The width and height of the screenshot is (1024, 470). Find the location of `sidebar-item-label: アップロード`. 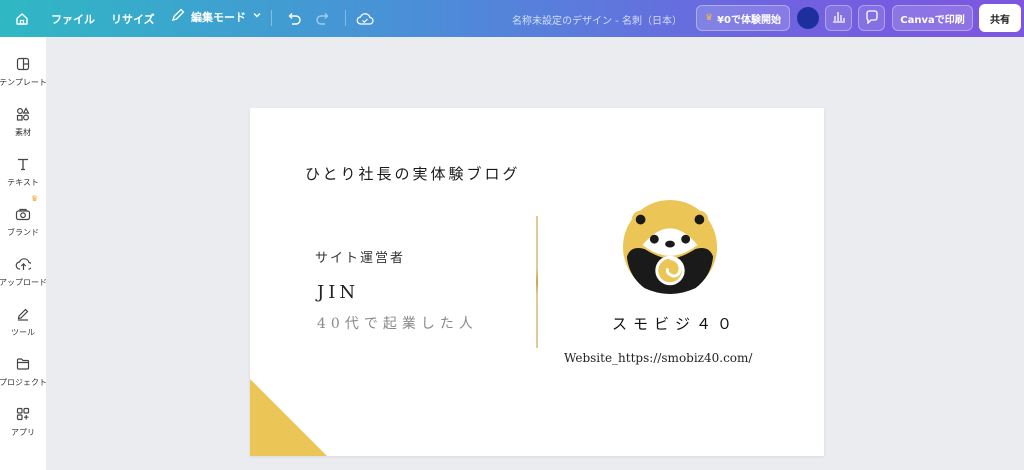

sidebar-item-label: アップロード is located at coordinates (23, 282).